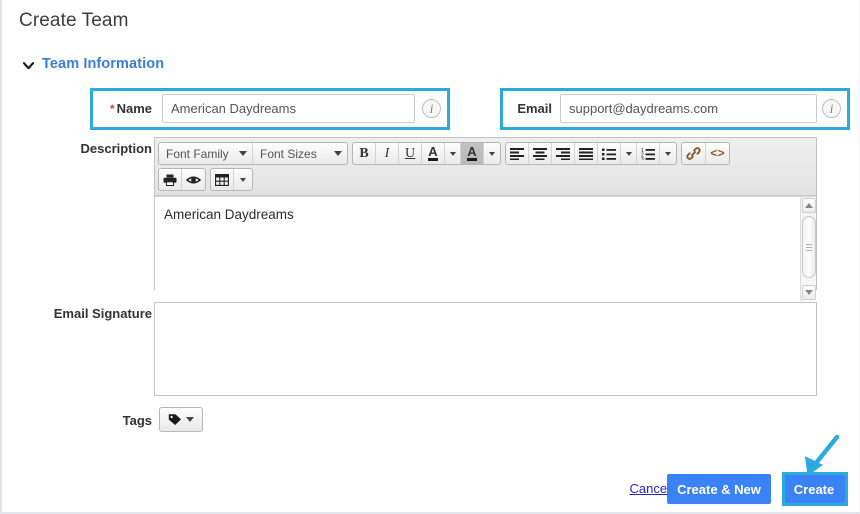 This screenshot has height=514, width=860. I want to click on align-left-icon, so click(517, 153).